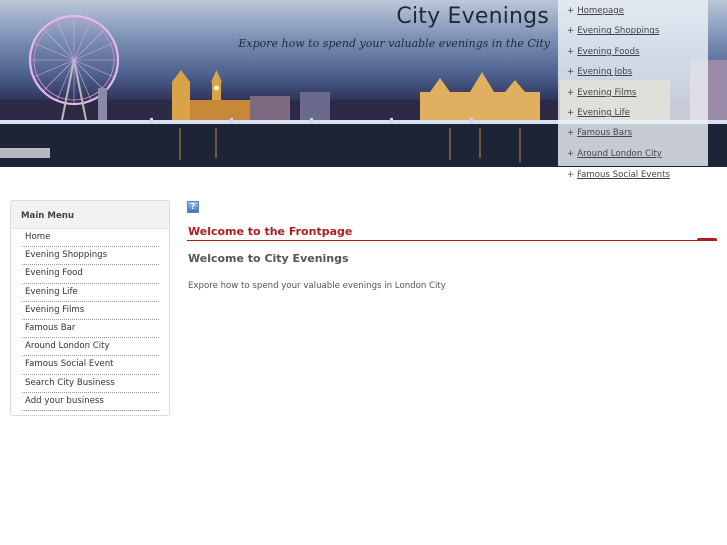 This screenshot has width=727, height=545. I want to click on menu-item-evening-shoppings: Evening Shoppings, so click(90, 256).